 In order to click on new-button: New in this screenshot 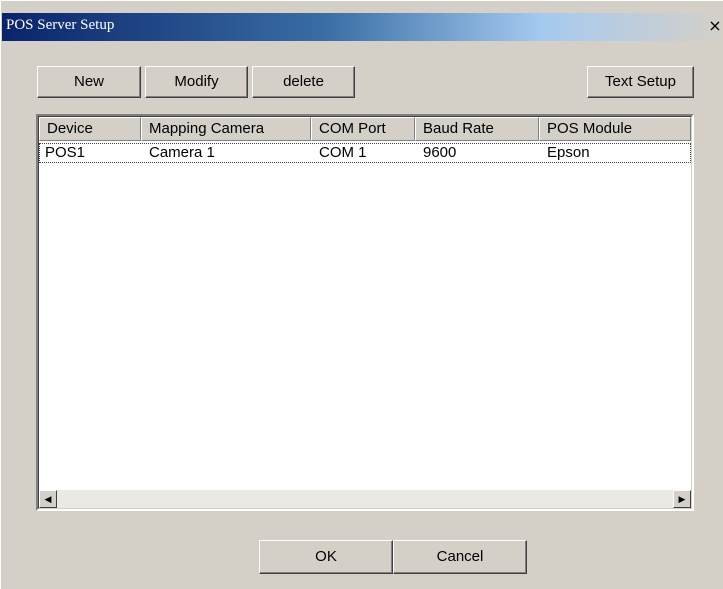, I will do `click(89, 82)`.